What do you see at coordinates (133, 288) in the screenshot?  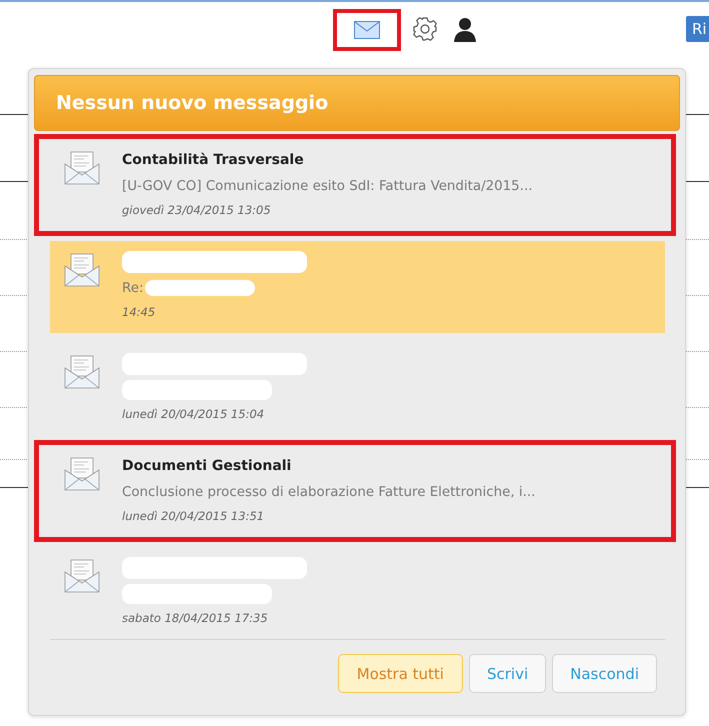 I see `message-subject: Re:` at bounding box center [133, 288].